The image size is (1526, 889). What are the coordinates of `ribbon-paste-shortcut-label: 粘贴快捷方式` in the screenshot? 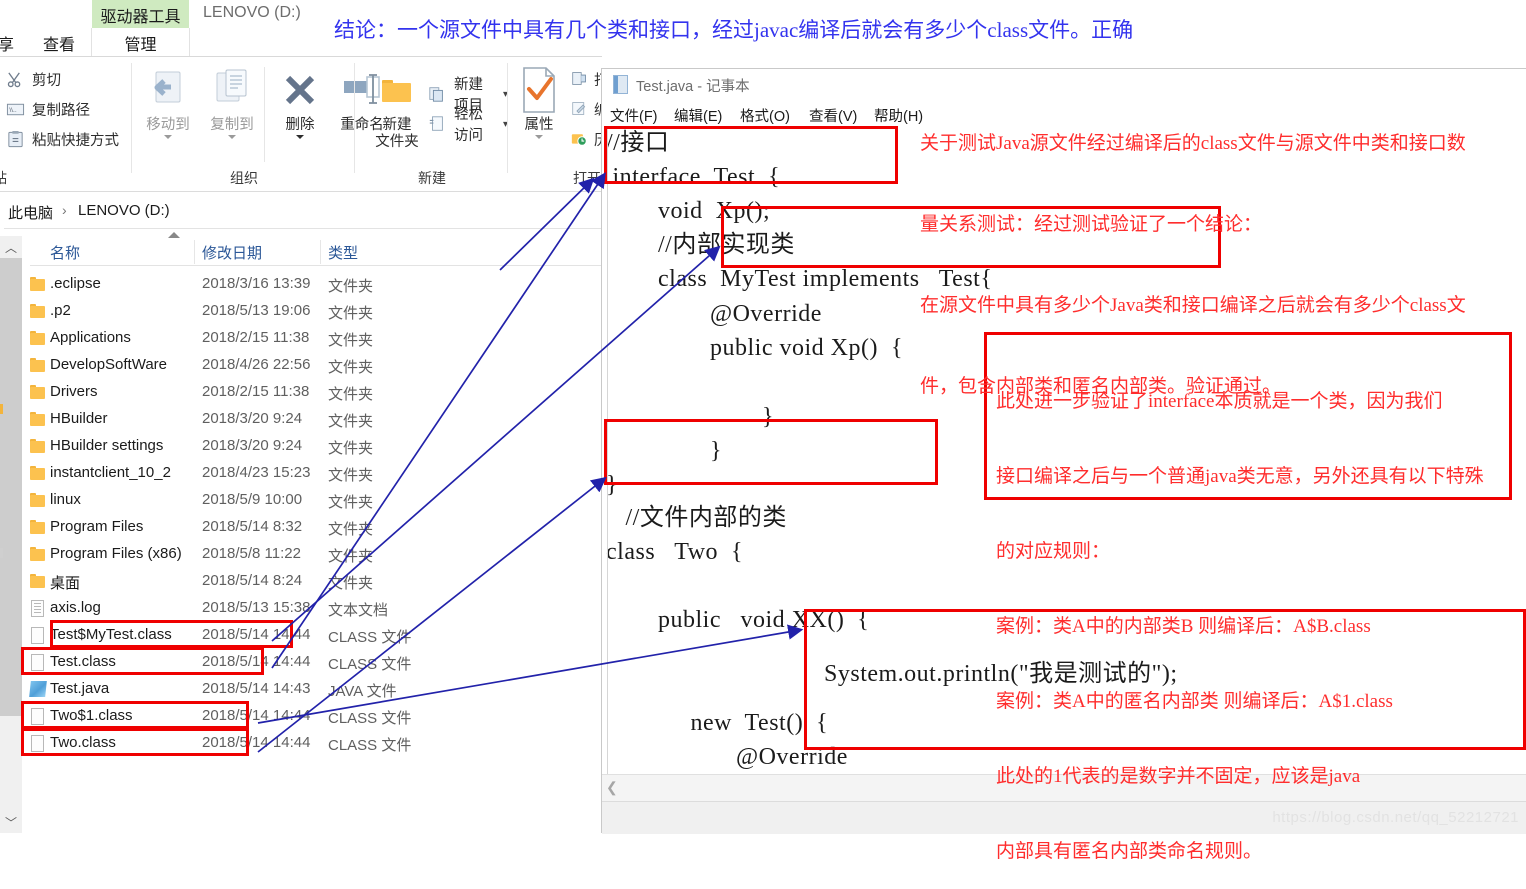 It's located at (75, 141).